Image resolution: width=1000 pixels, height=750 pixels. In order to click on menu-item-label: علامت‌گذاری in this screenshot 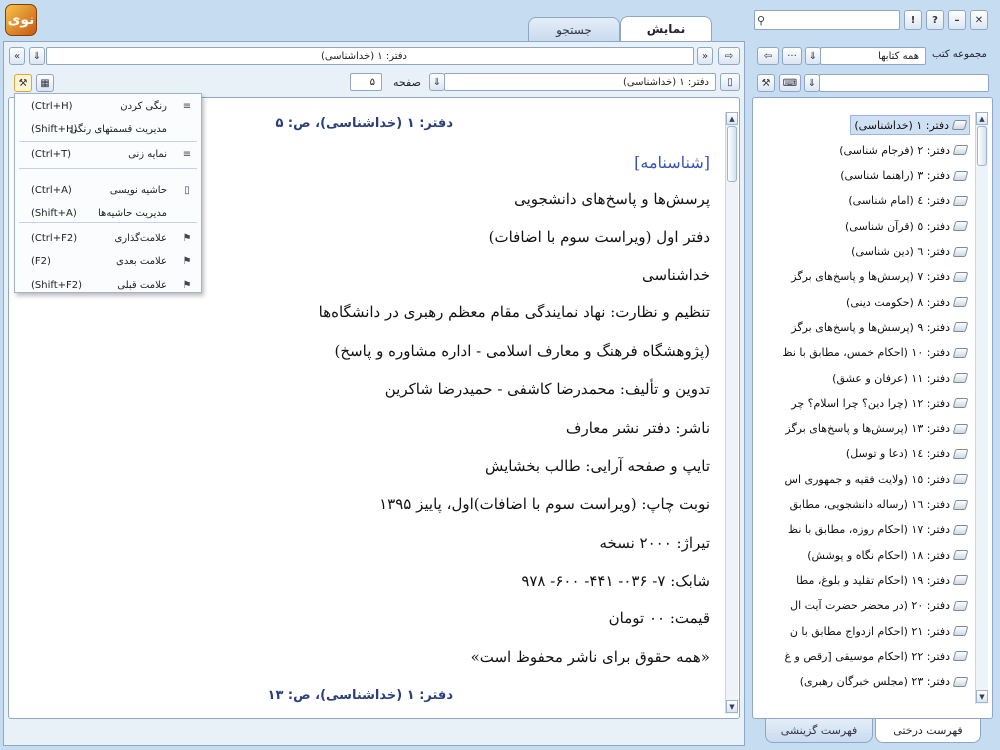, I will do `click(140, 238)`.